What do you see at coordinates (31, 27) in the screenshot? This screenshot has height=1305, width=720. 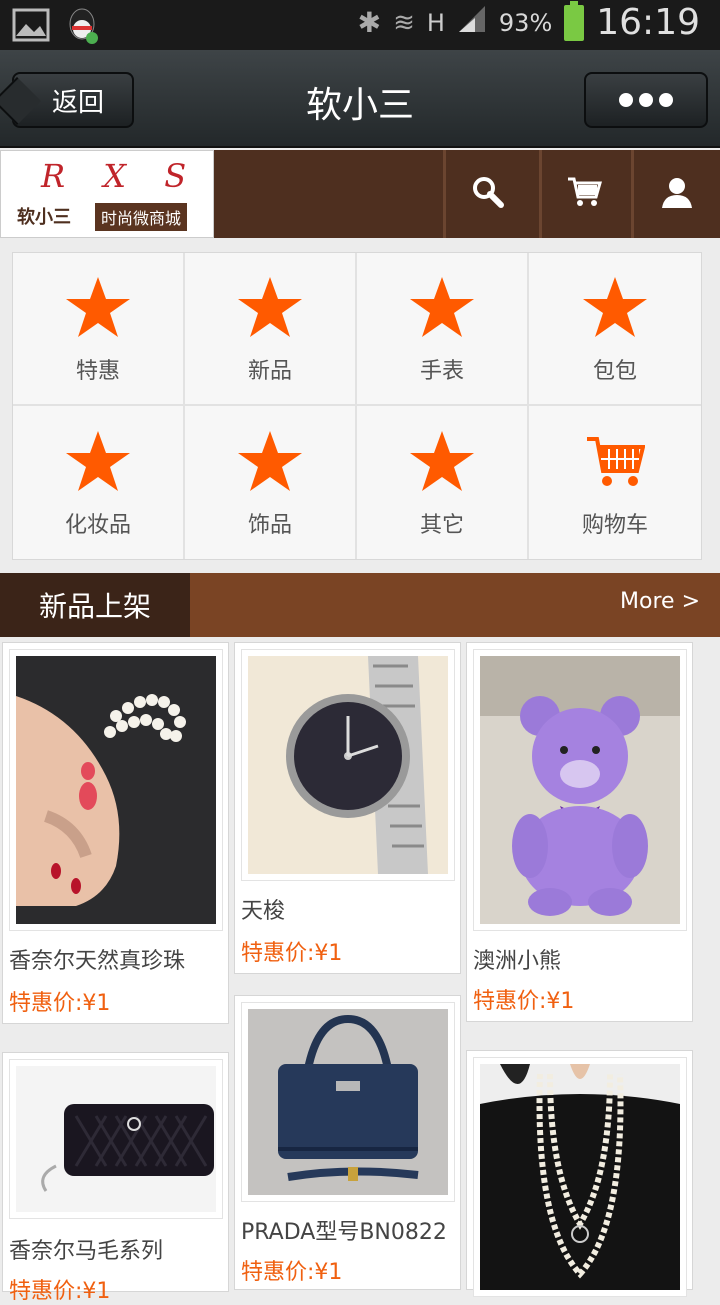 I see `gallery-icon` at bounding box center [31, 27].